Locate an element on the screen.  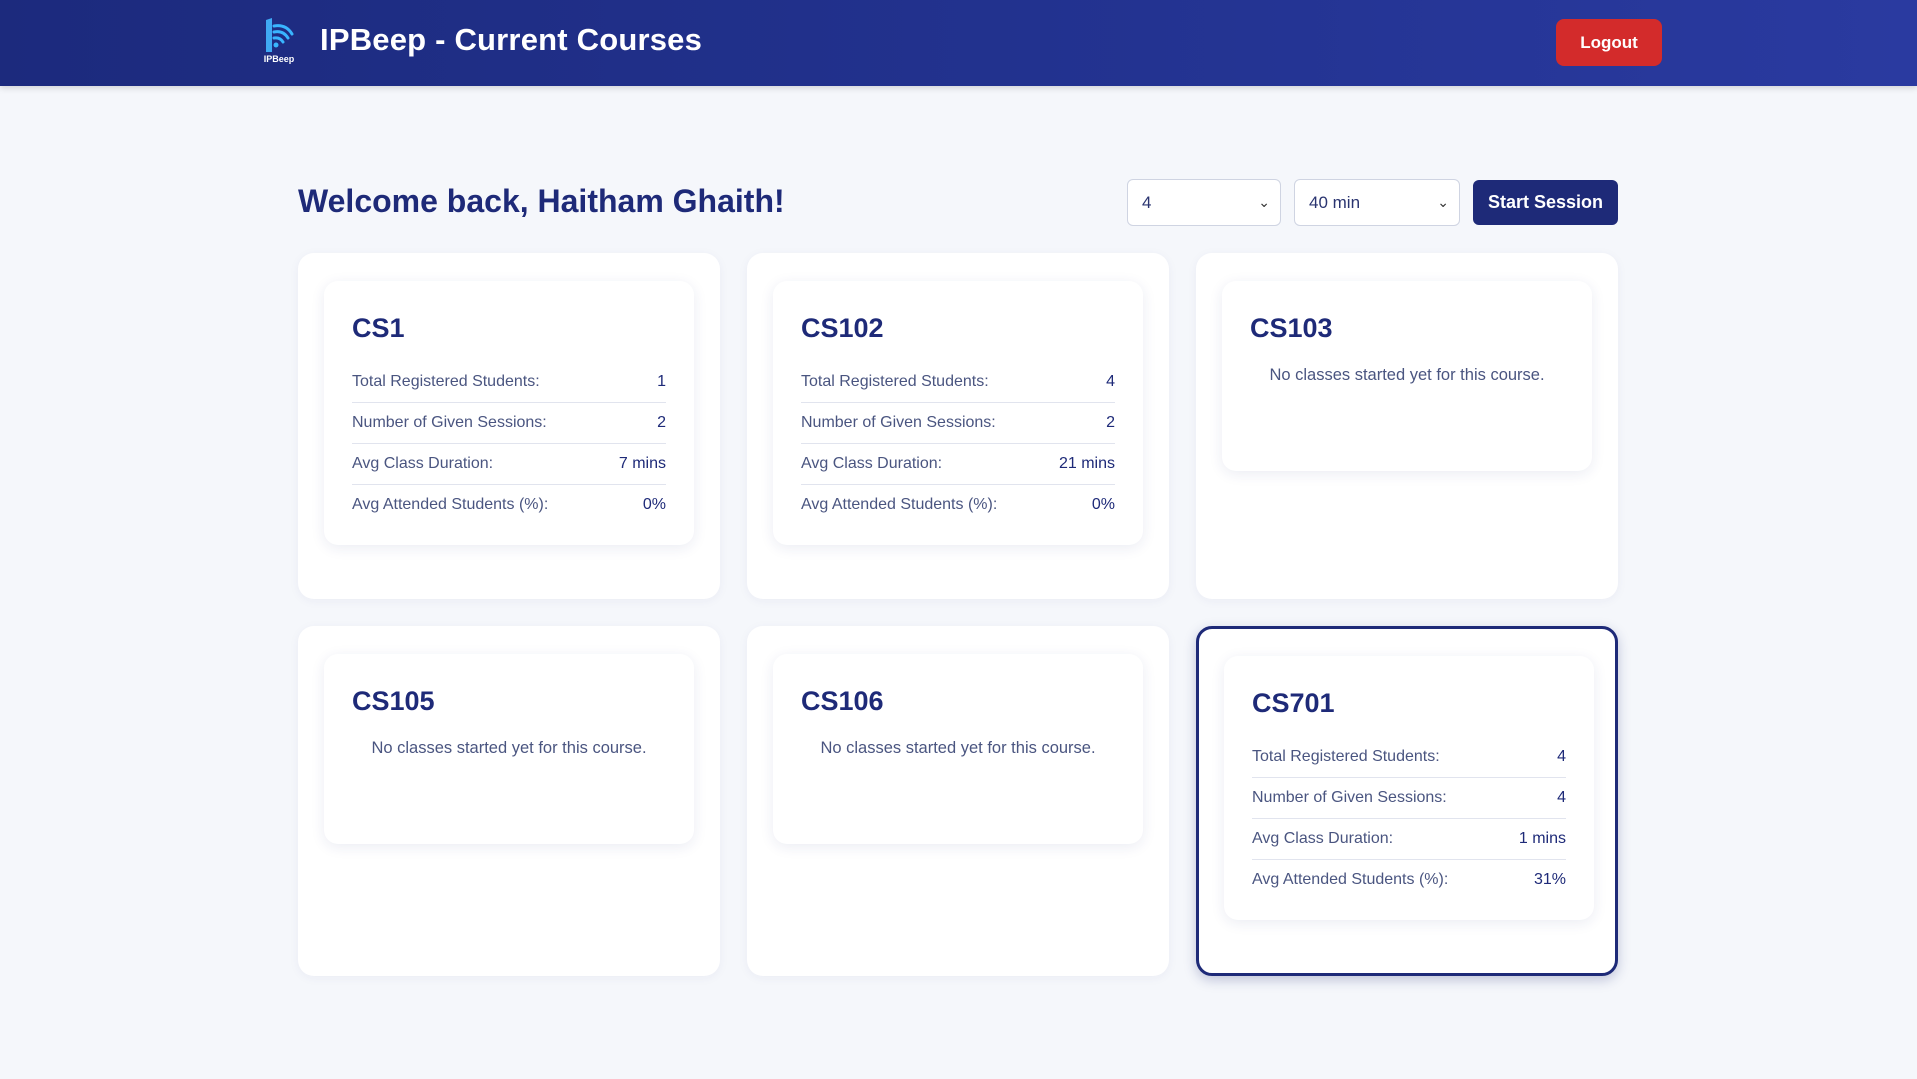
stat-row-attended: Avg Attended Students (%): 31% is located at coordinates (1409, 880).